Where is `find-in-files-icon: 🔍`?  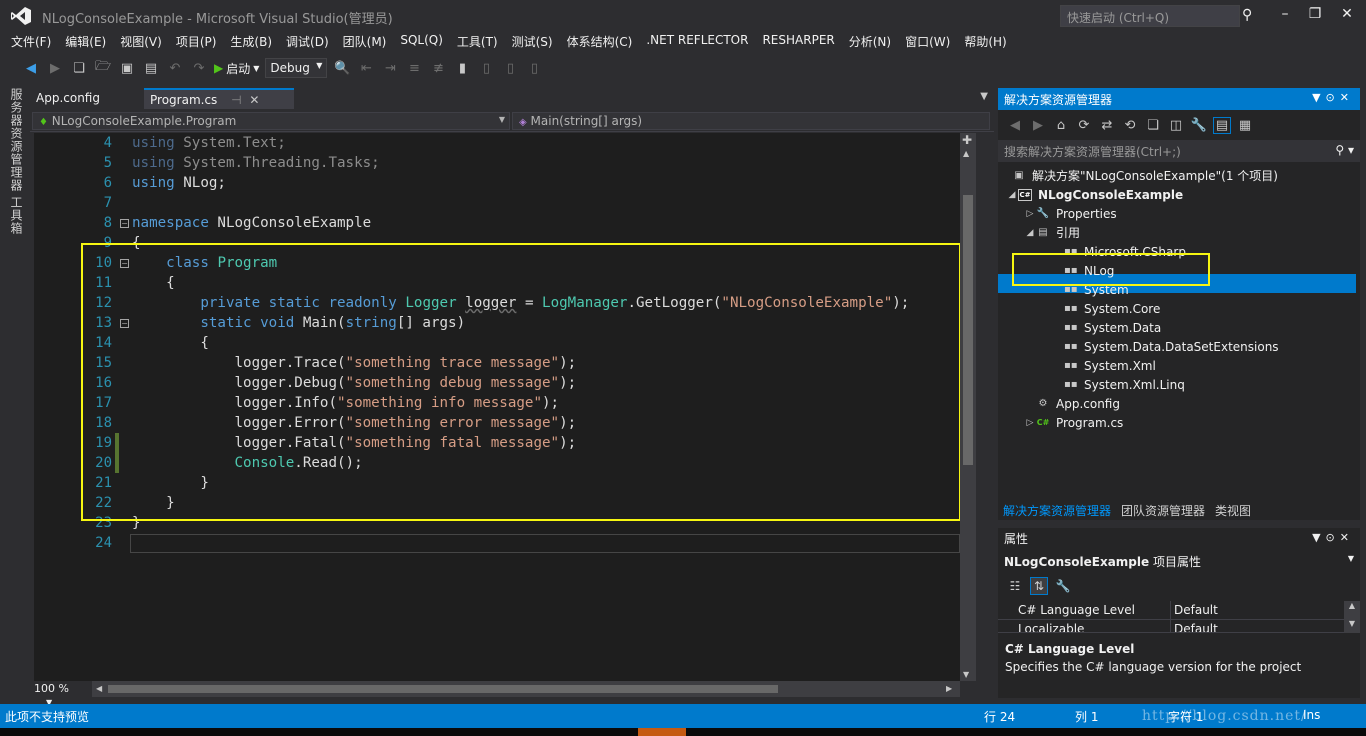 find-in-files-icon: 🔍 is located at coordinates (342, 68).